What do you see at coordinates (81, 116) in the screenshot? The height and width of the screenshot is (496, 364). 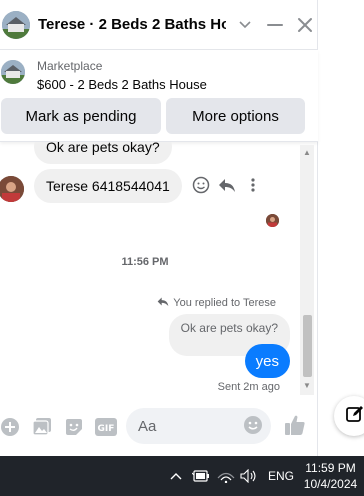 I see `mark-as-pending-button: Mark as pending` at bounding box center [81, 116].